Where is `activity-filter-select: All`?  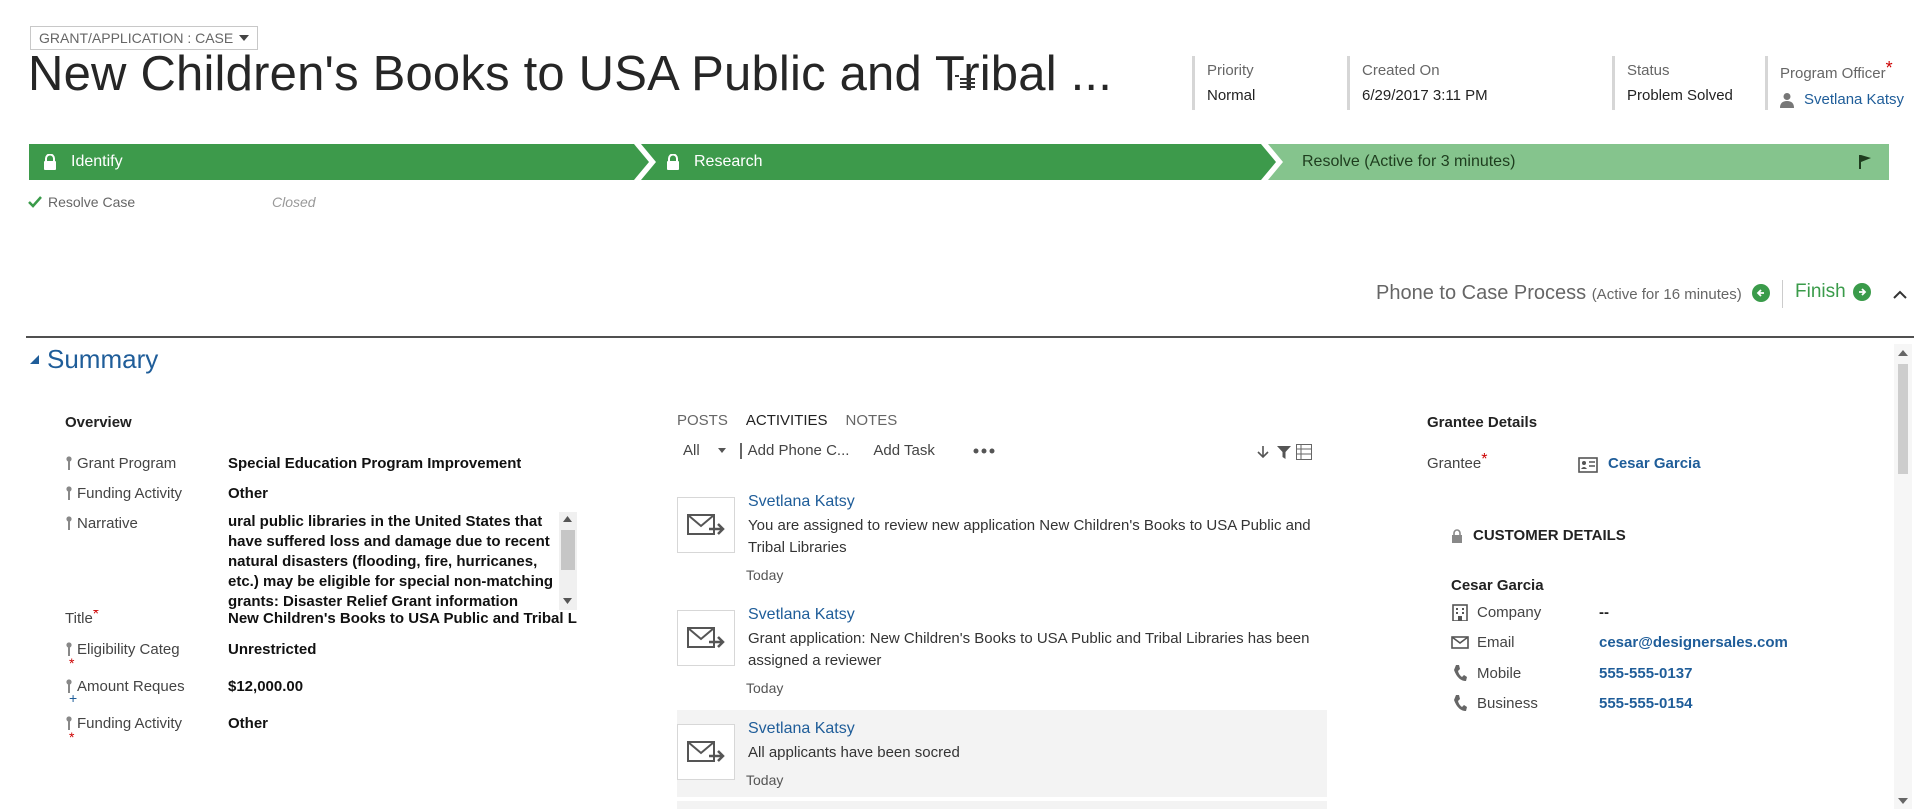
activity-filter-select: All is located at coordinates (704, 450).